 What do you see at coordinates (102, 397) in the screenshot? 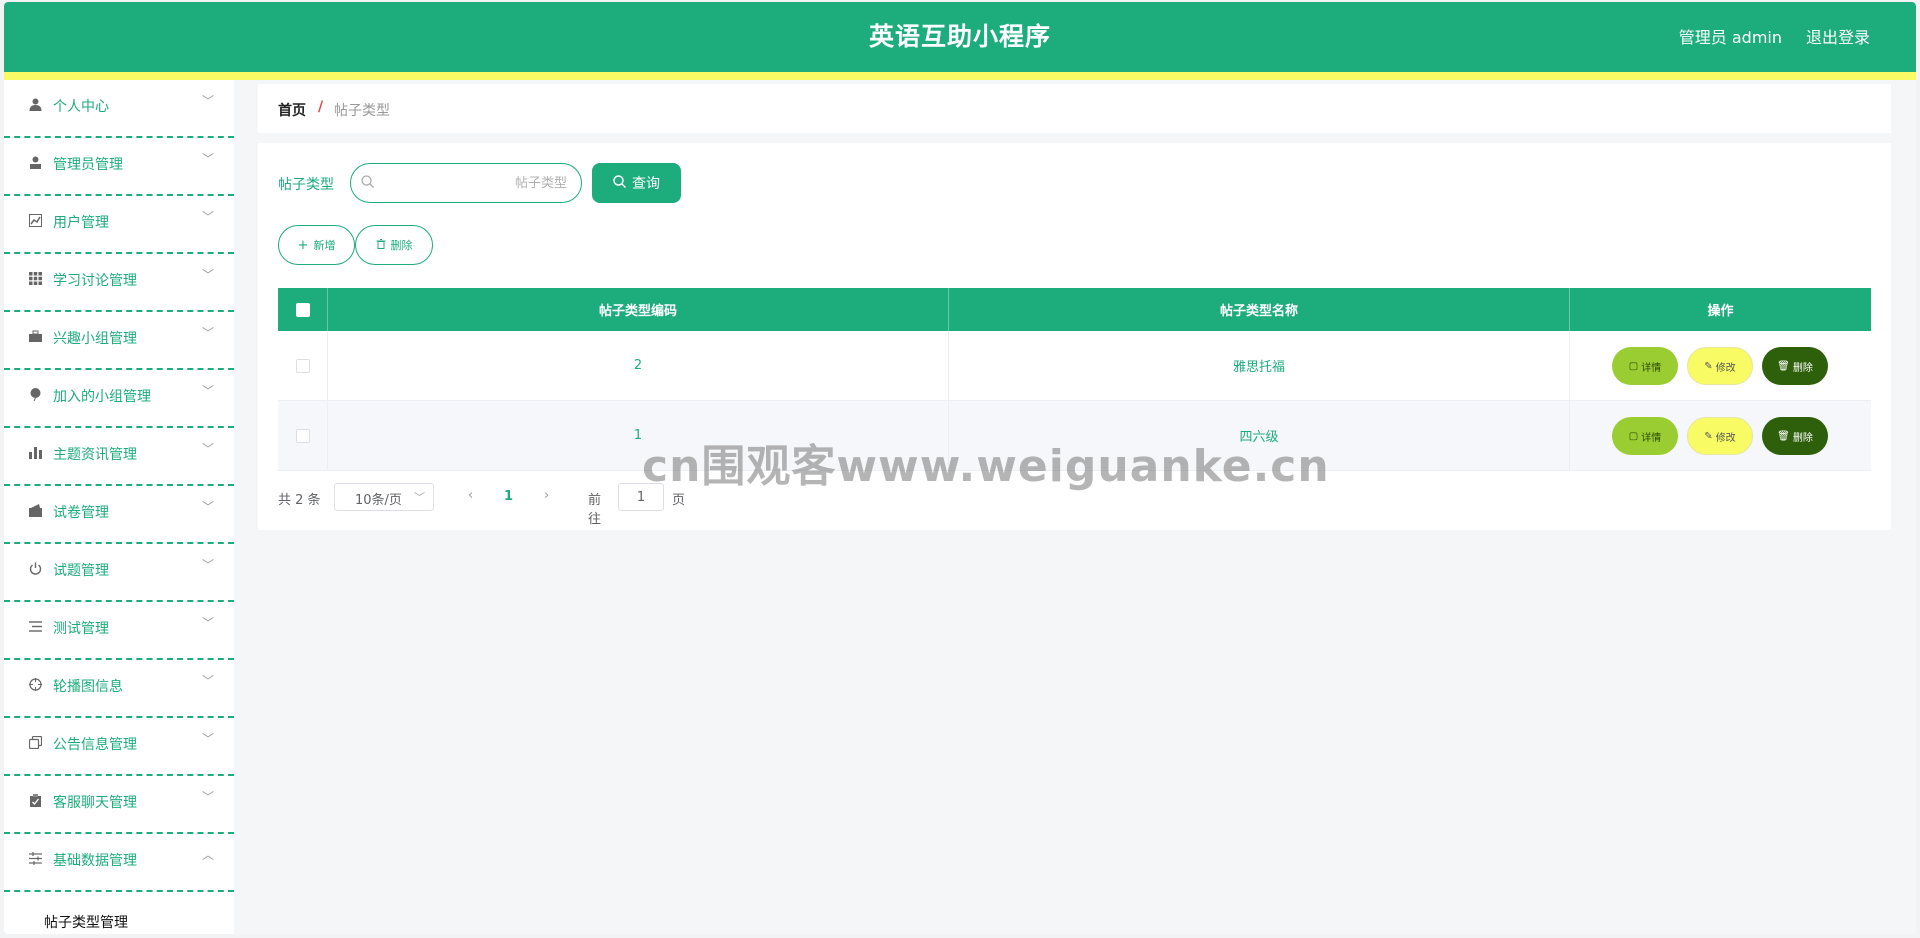
I see `sidebar-item-label: 加入的小组管理` at bounding box center [102, 397].